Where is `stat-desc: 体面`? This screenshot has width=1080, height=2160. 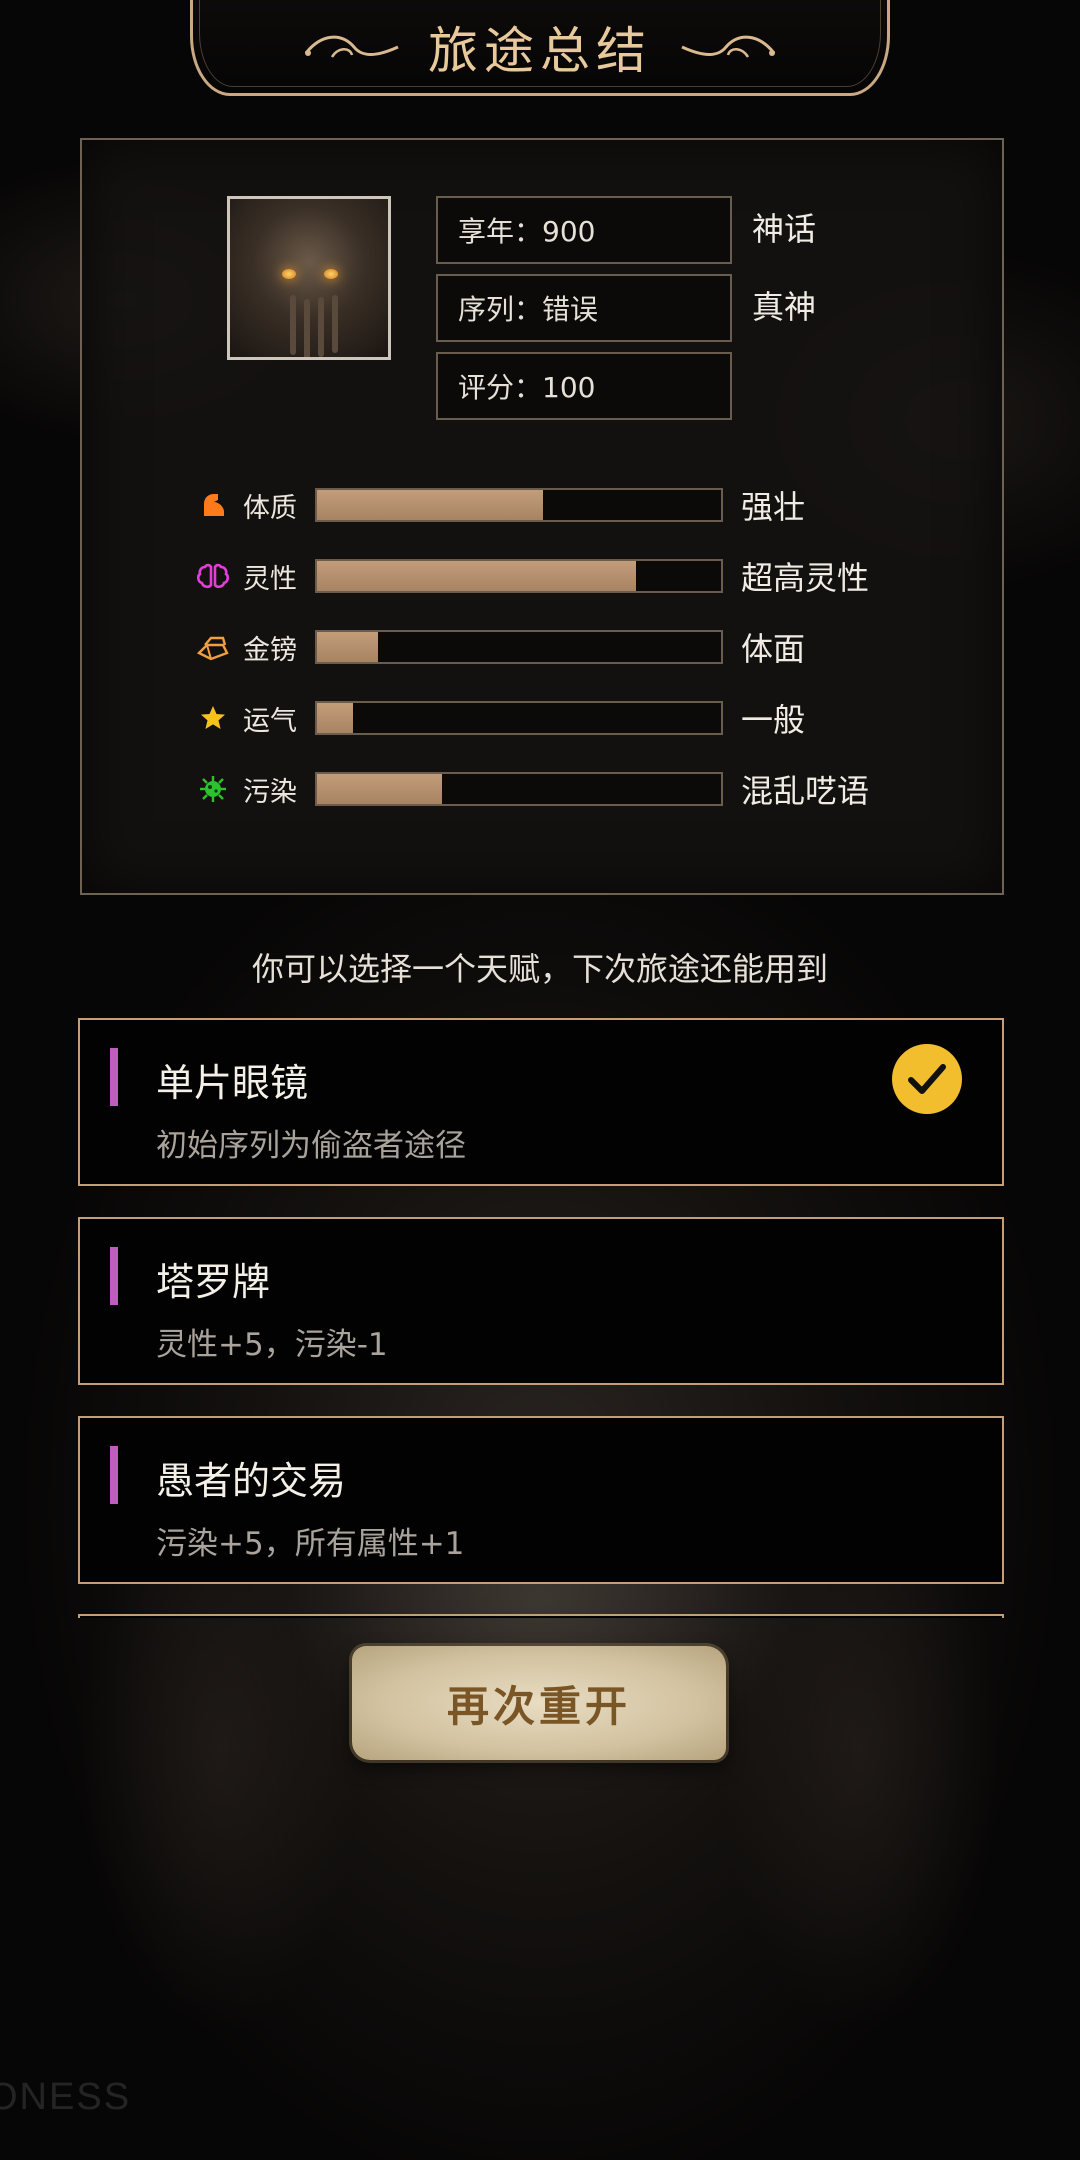 stat-desc: 体面 is located at coordinates (773, 649).